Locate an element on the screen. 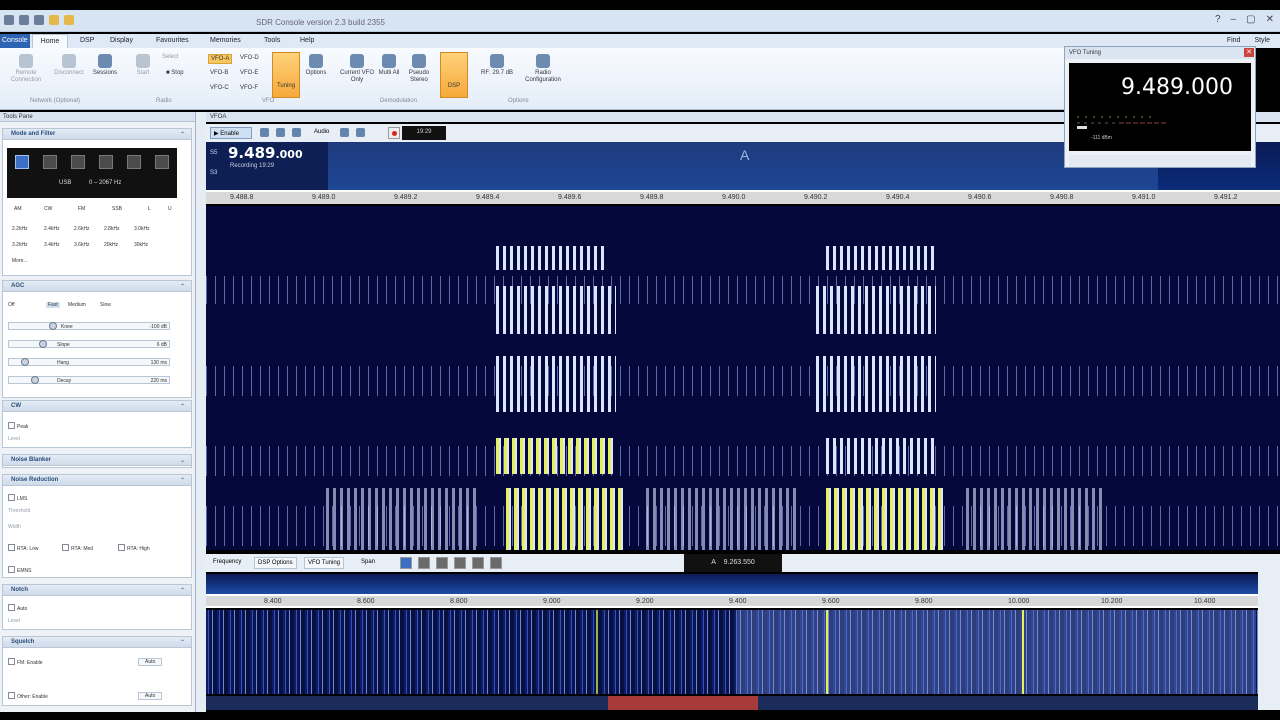  zoom-2-icon is located at coordinates (424, 563).